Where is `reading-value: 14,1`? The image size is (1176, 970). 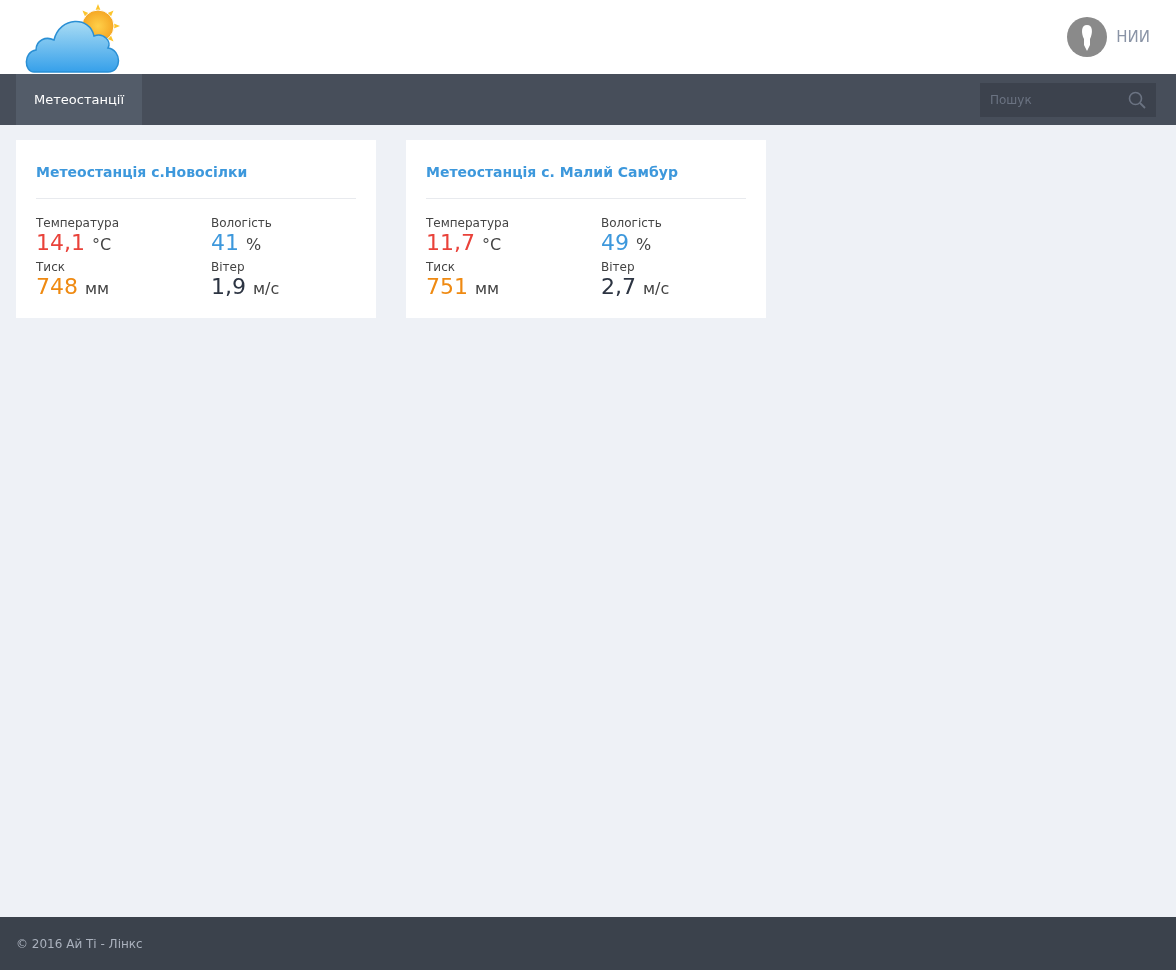 reading-value: 14,1 is located at coordinates (60, 242).